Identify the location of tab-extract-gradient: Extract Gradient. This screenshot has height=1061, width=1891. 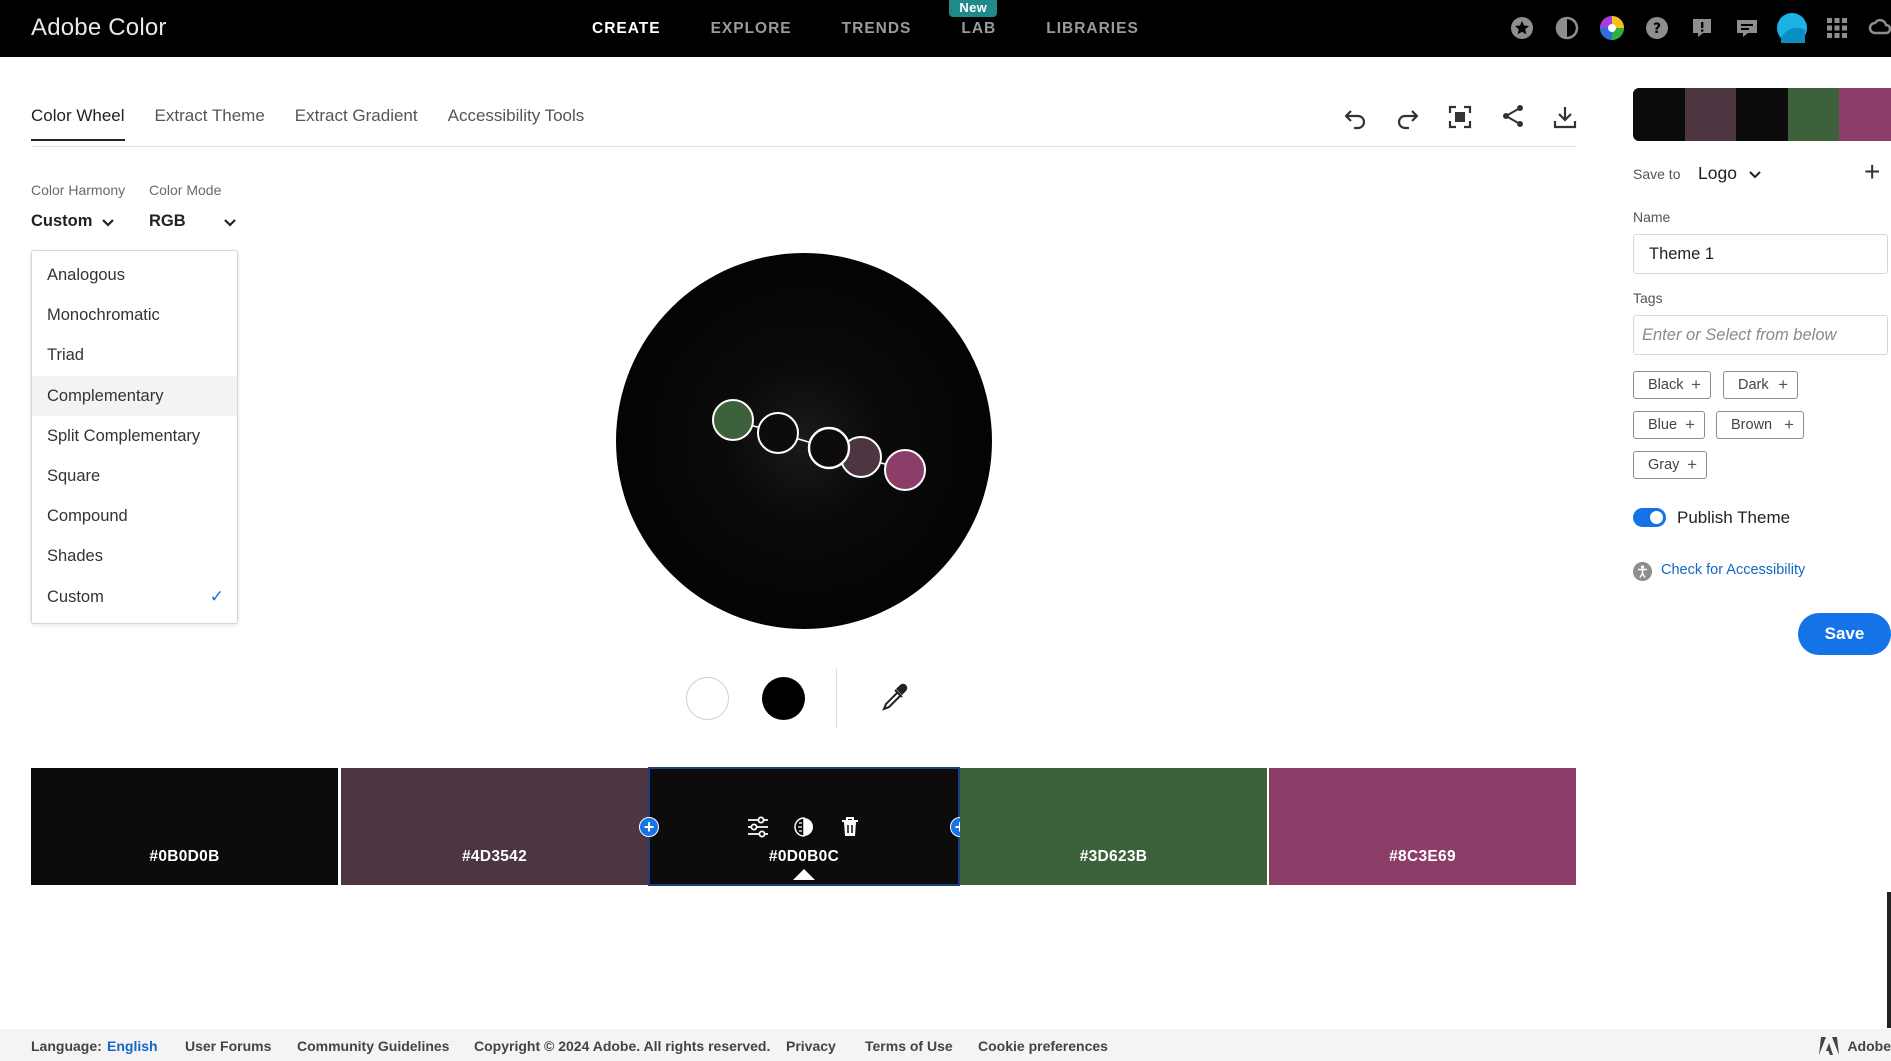
(356, 123).